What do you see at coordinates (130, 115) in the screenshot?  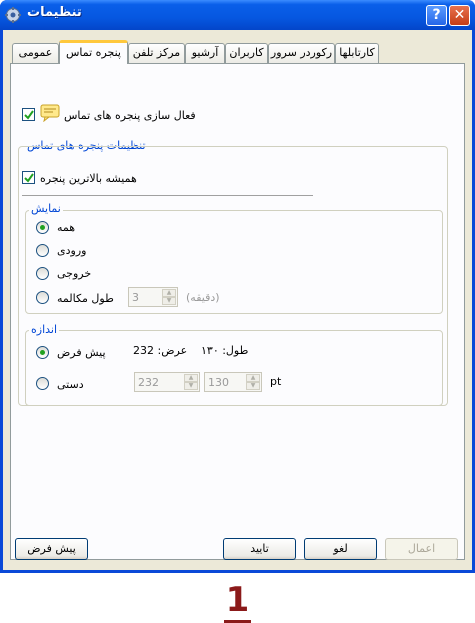 I see `enable-popup-label: فعال سازی پنجره های تماس` at bounding box center [130, 115].